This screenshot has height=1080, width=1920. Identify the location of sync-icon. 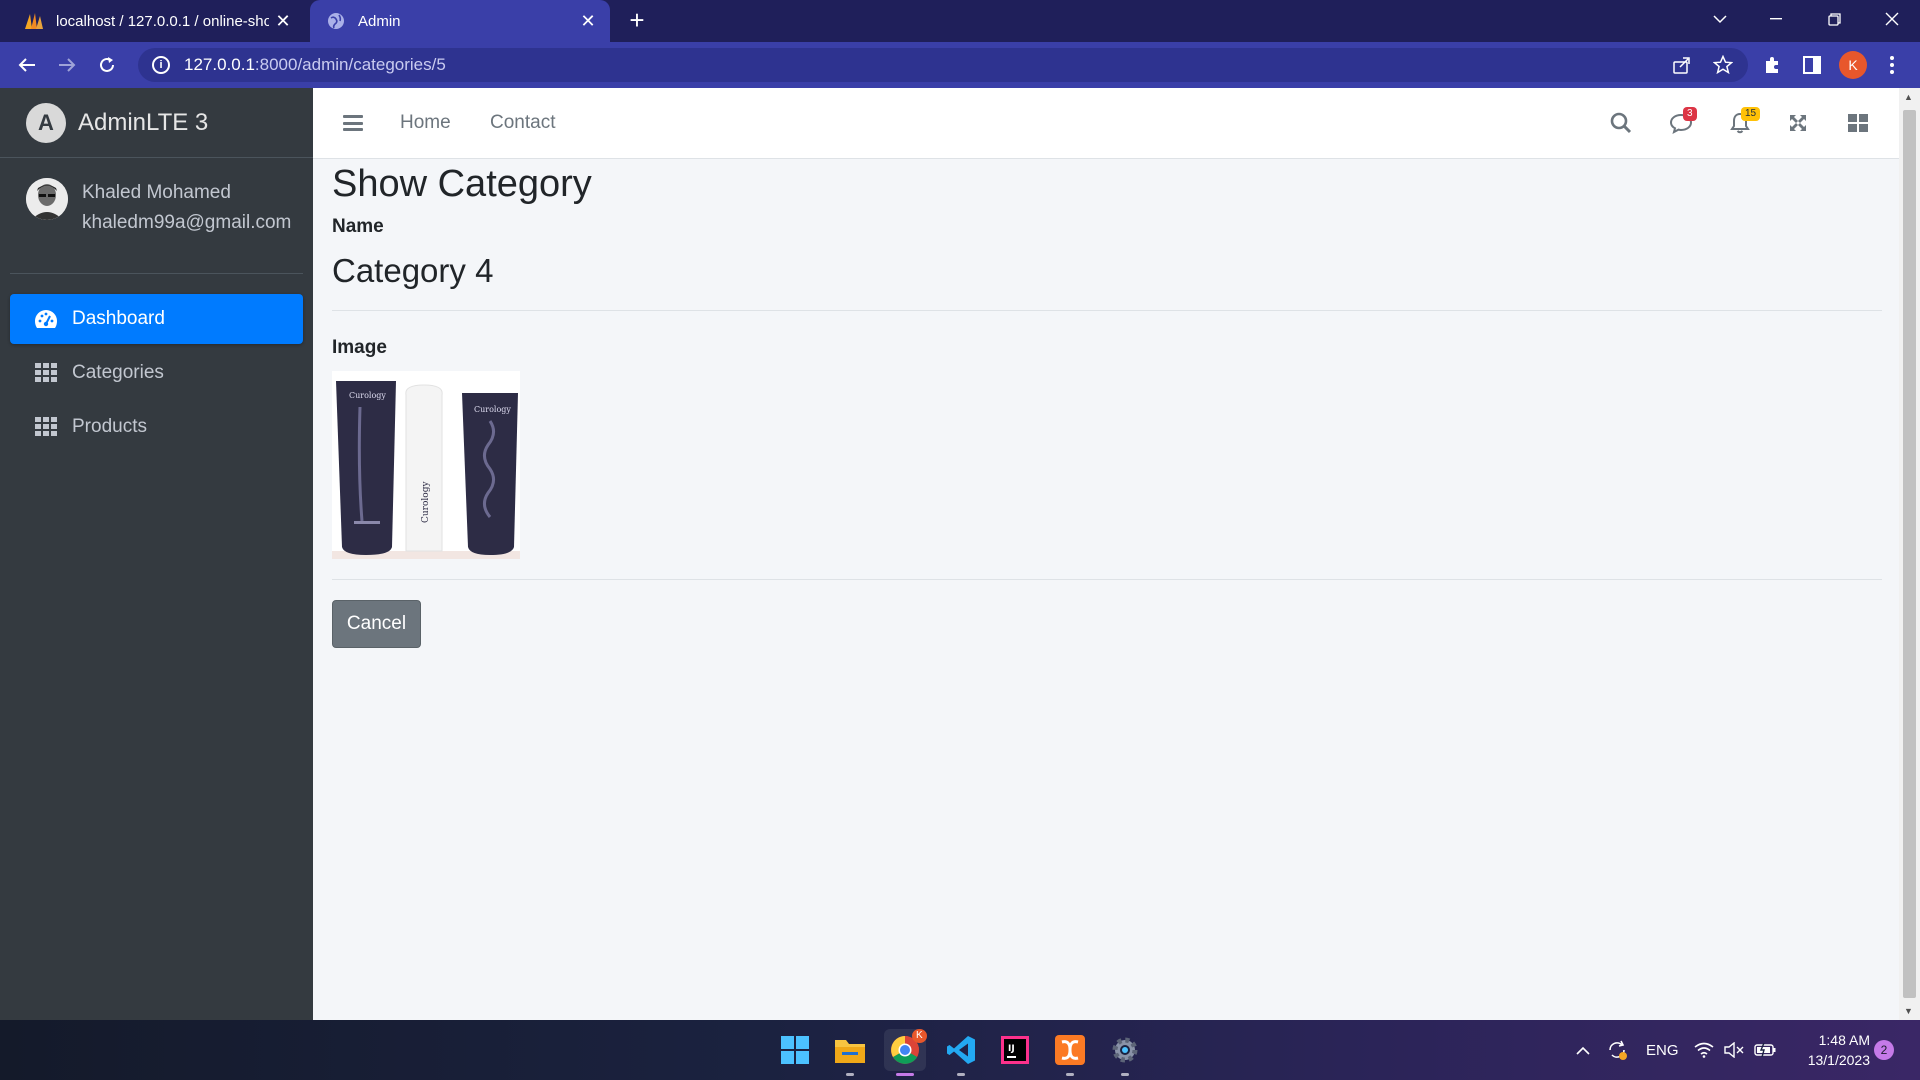
(1617, 1050).